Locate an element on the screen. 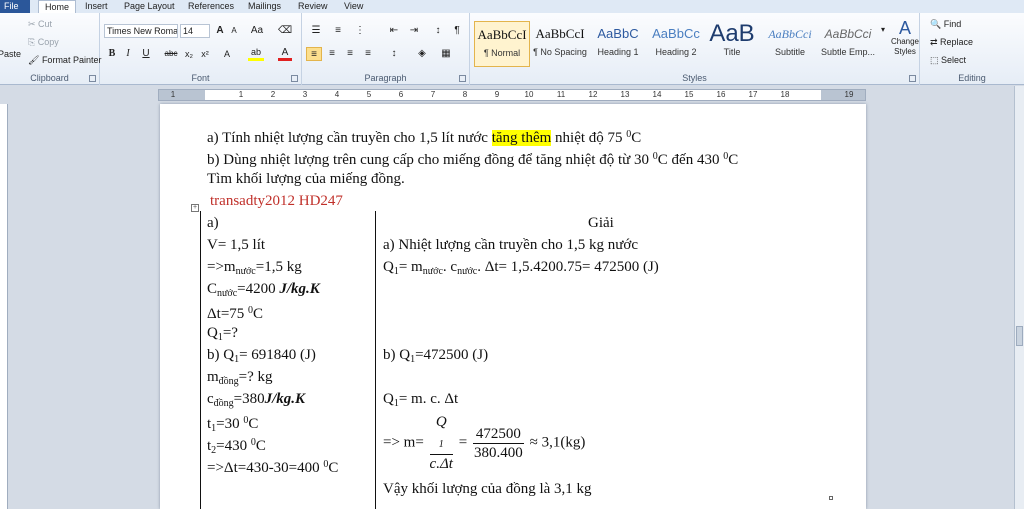 The width and height of the screenshot is (1024, 509). style-heading-1: AaBbC Heading 1 is located at coordinates (618, 44).